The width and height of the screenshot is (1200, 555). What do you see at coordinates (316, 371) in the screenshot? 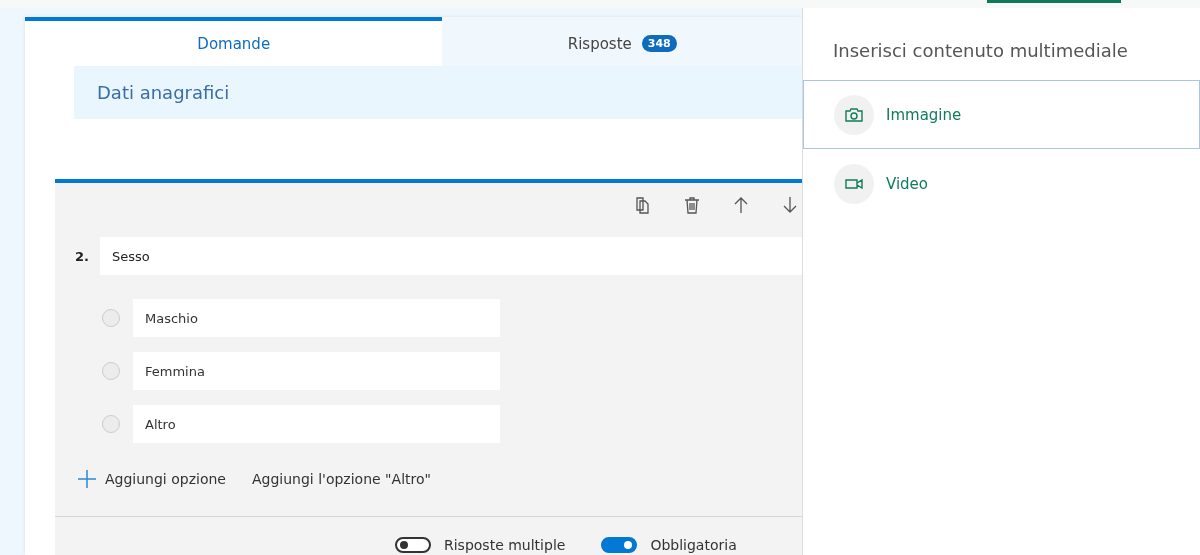
I see `option-field: Femmina` at bounding box center [316, 371].